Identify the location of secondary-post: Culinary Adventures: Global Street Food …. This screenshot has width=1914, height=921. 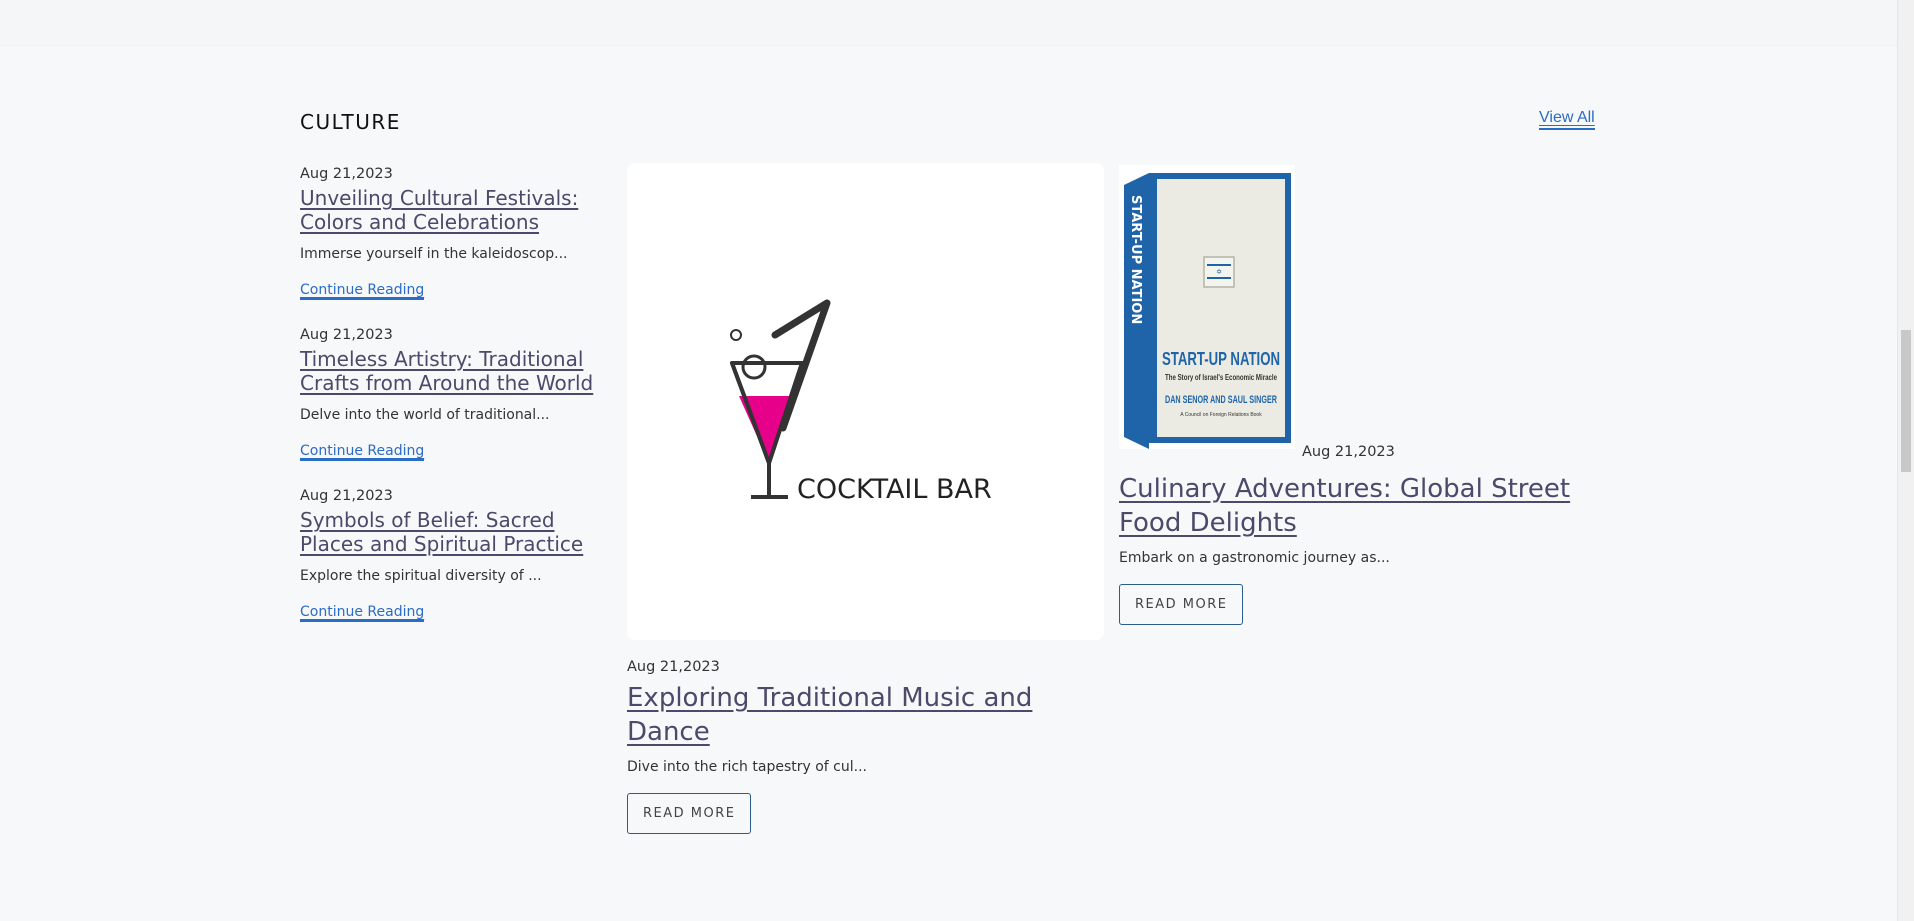
(1359, 545).